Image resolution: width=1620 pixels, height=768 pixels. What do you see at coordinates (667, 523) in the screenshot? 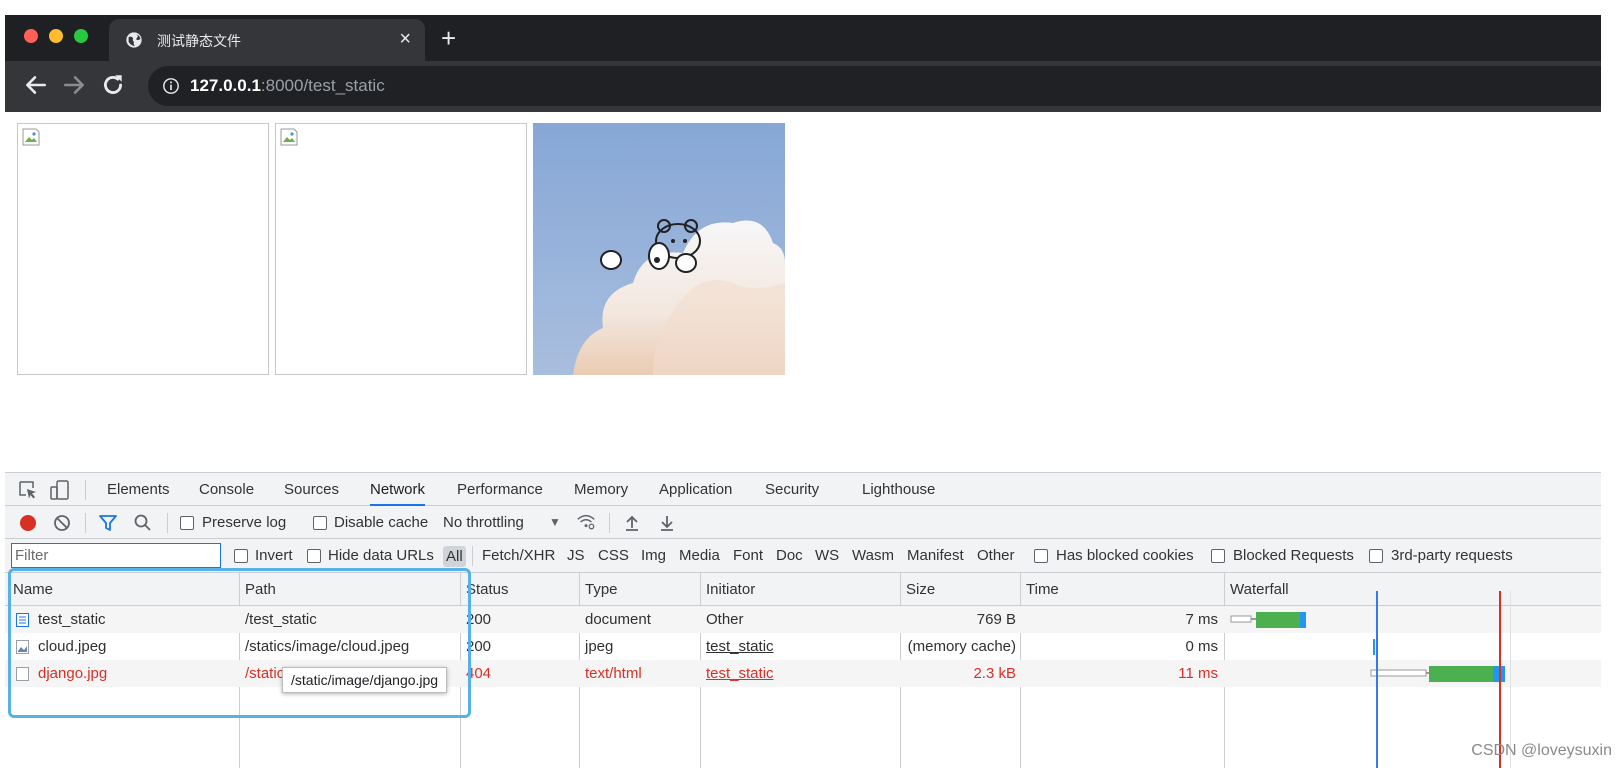
I see `export-har-icon` at bounding box center [667, 523].